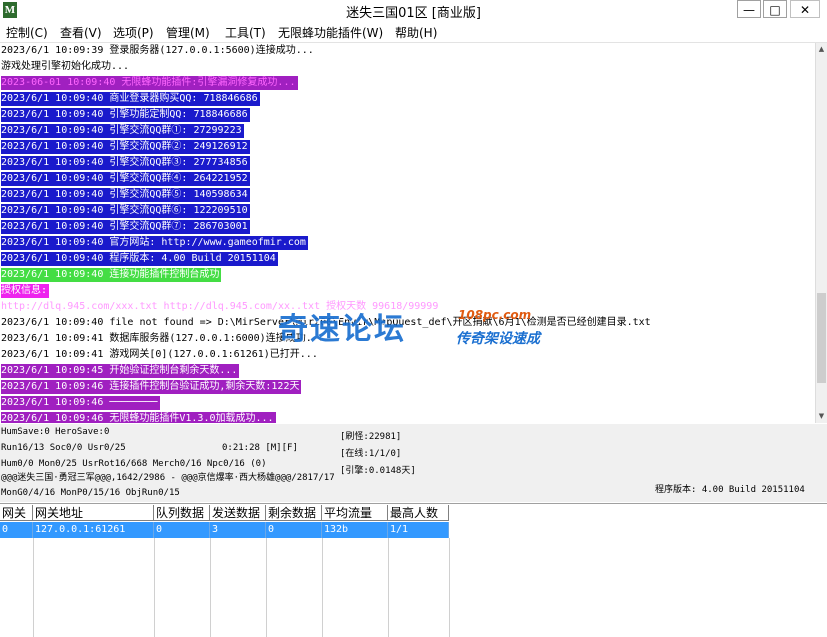  Describe the element at coordinates (125, 147) in the screenshot. I see `log-line: 2023/6/1 10:09:40 引擎交流QQ群②: 249126912` at that location.